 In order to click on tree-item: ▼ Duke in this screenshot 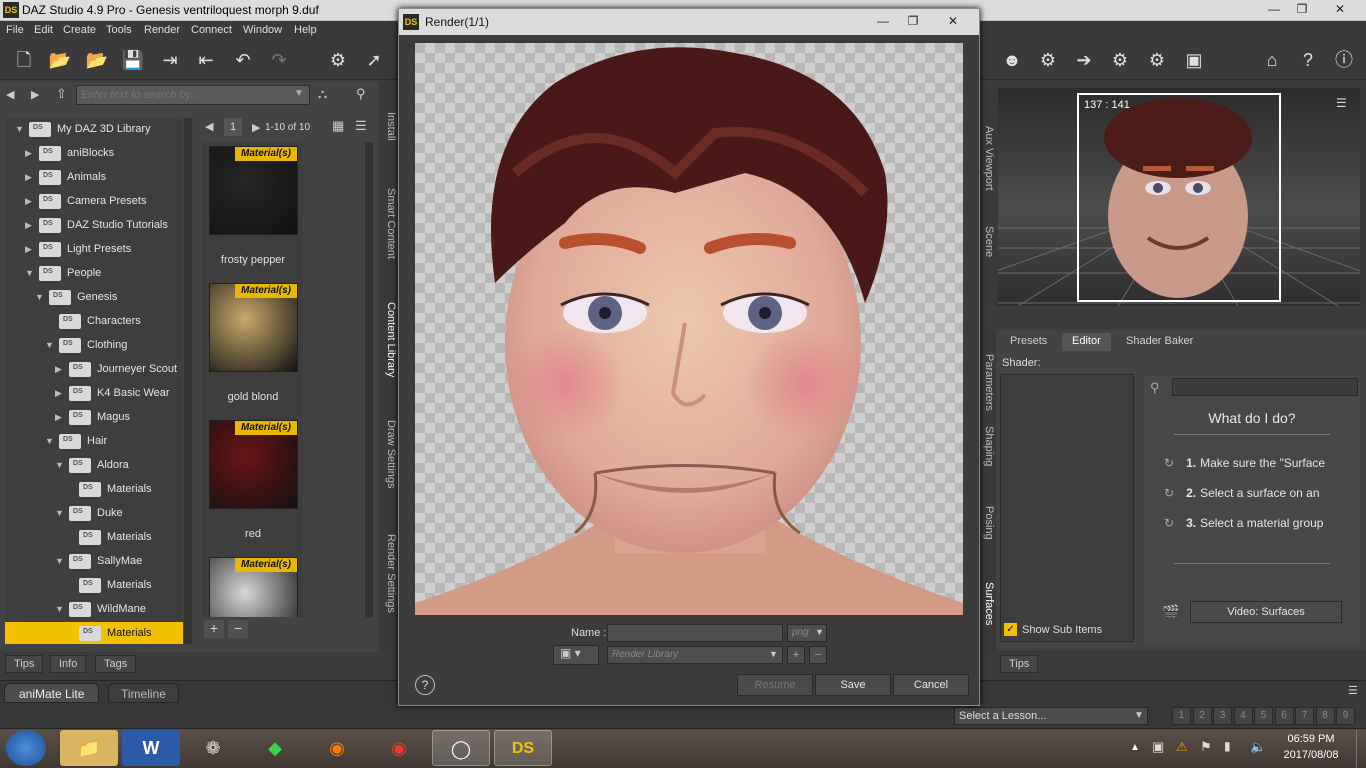, I will do `click(94, 514)`.